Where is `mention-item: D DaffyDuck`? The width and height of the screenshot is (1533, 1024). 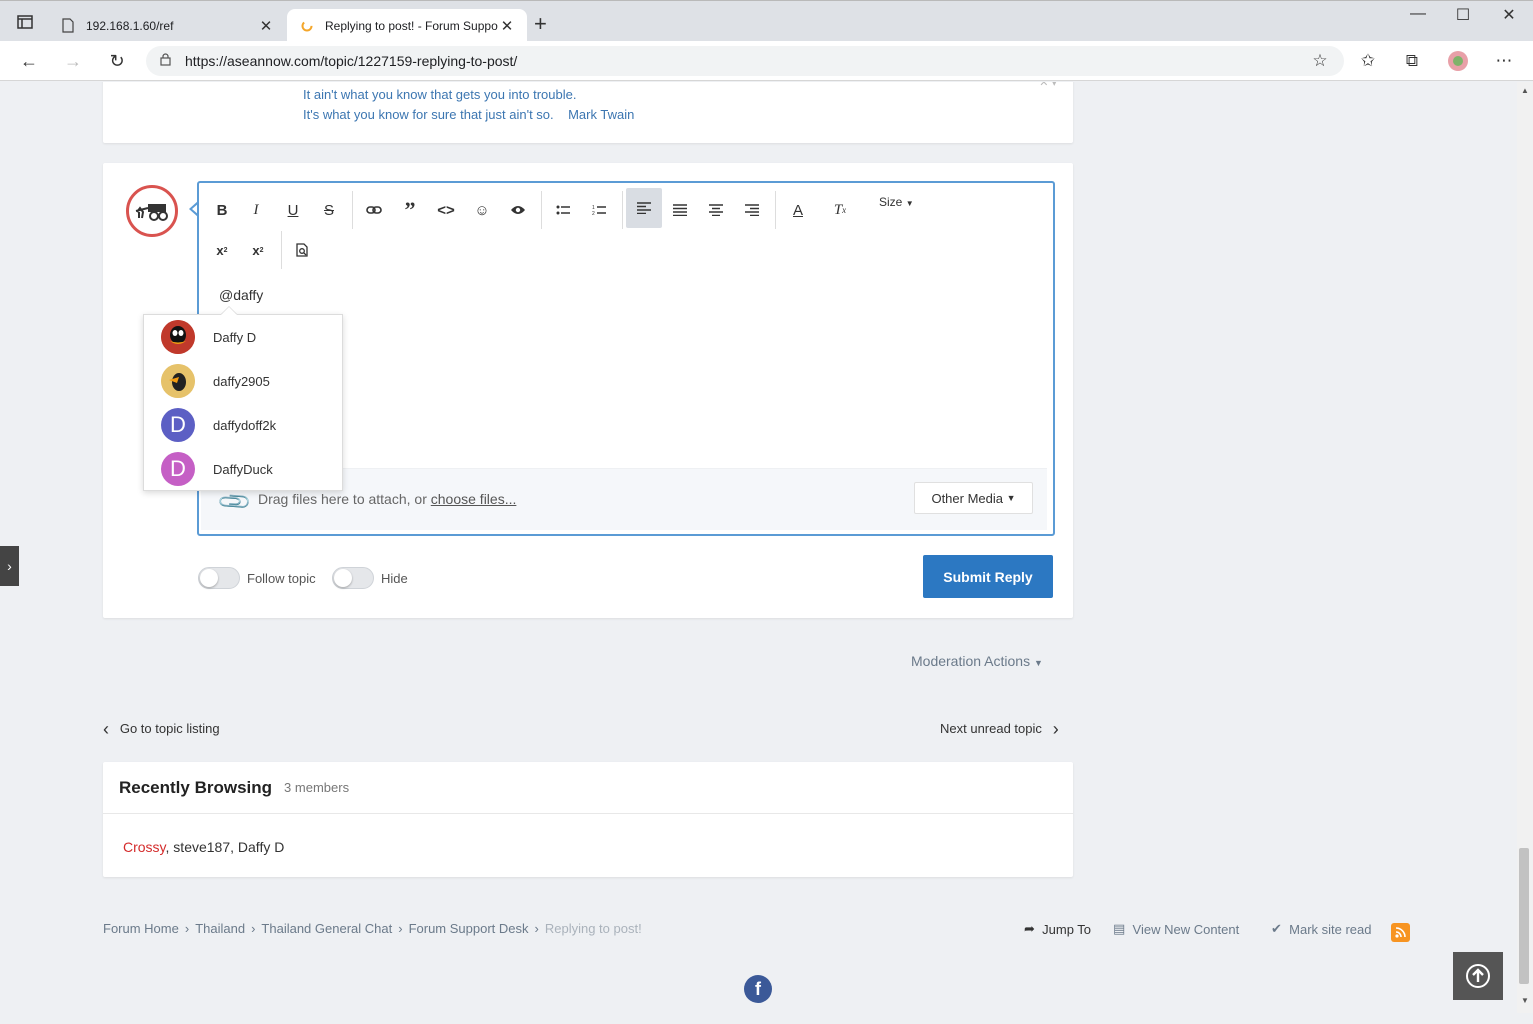
mention-item: D DaffyDuck is located at coordinates (243, 469).